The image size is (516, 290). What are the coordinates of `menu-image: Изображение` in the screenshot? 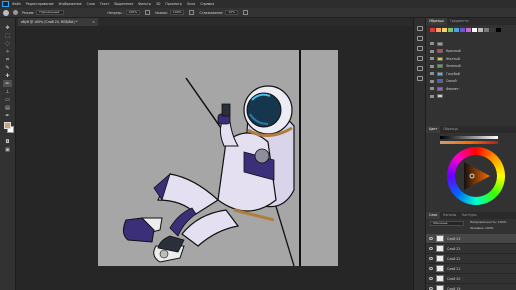 It's located at (70, 4).